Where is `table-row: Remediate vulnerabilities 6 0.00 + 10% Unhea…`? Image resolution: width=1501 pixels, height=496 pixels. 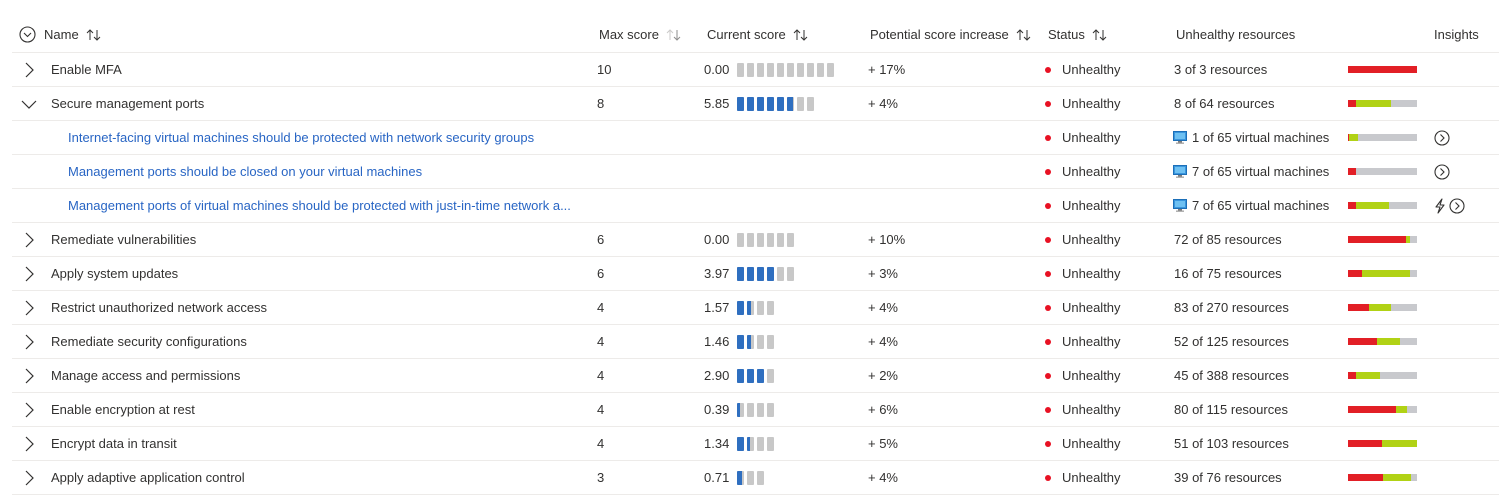 table-row: Remediate vulnerabilities 6 0.00 + 10% Unhea… is located at coordinates (755, 240).